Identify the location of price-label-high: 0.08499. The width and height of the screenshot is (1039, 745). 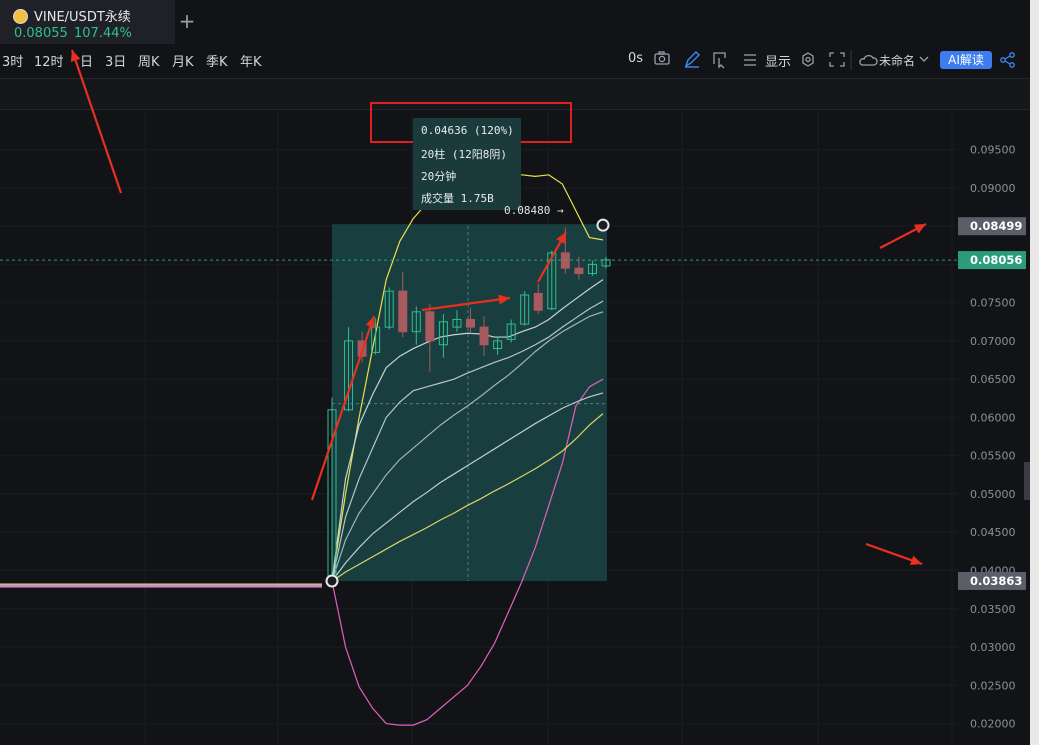
(996, 226).